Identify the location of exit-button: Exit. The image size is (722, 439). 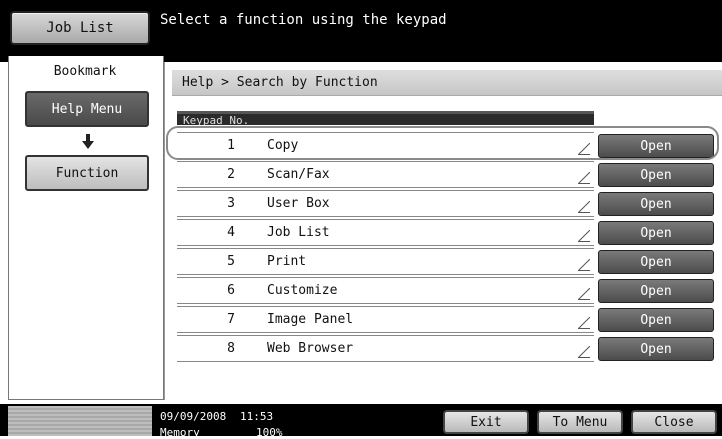
(486, 422).